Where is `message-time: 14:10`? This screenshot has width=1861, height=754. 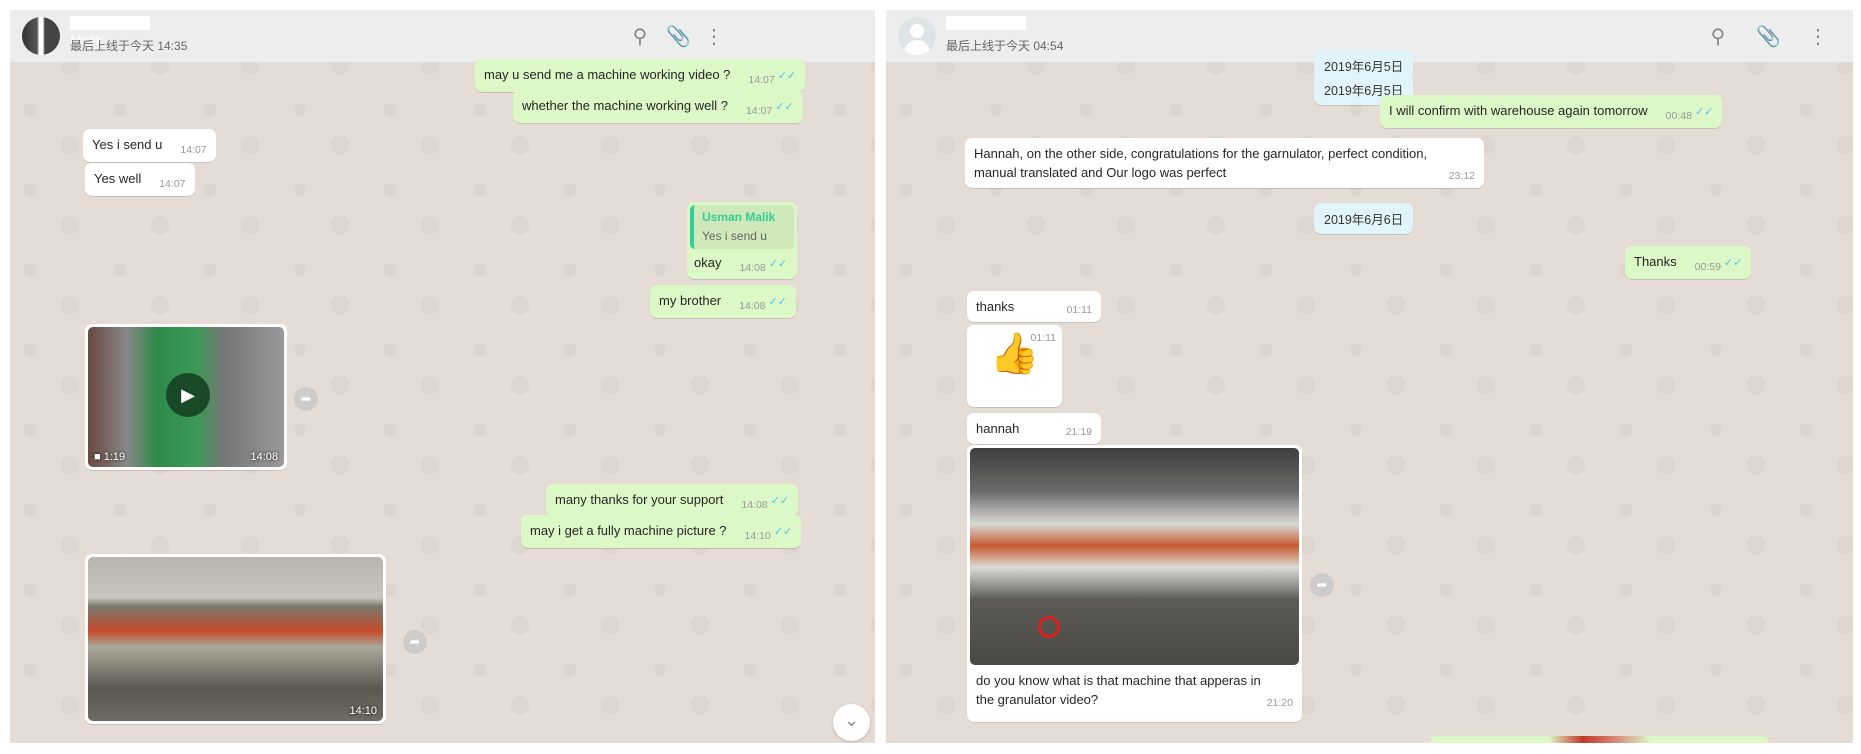 message-time: 14:10 is located at coordinates (363, 711).